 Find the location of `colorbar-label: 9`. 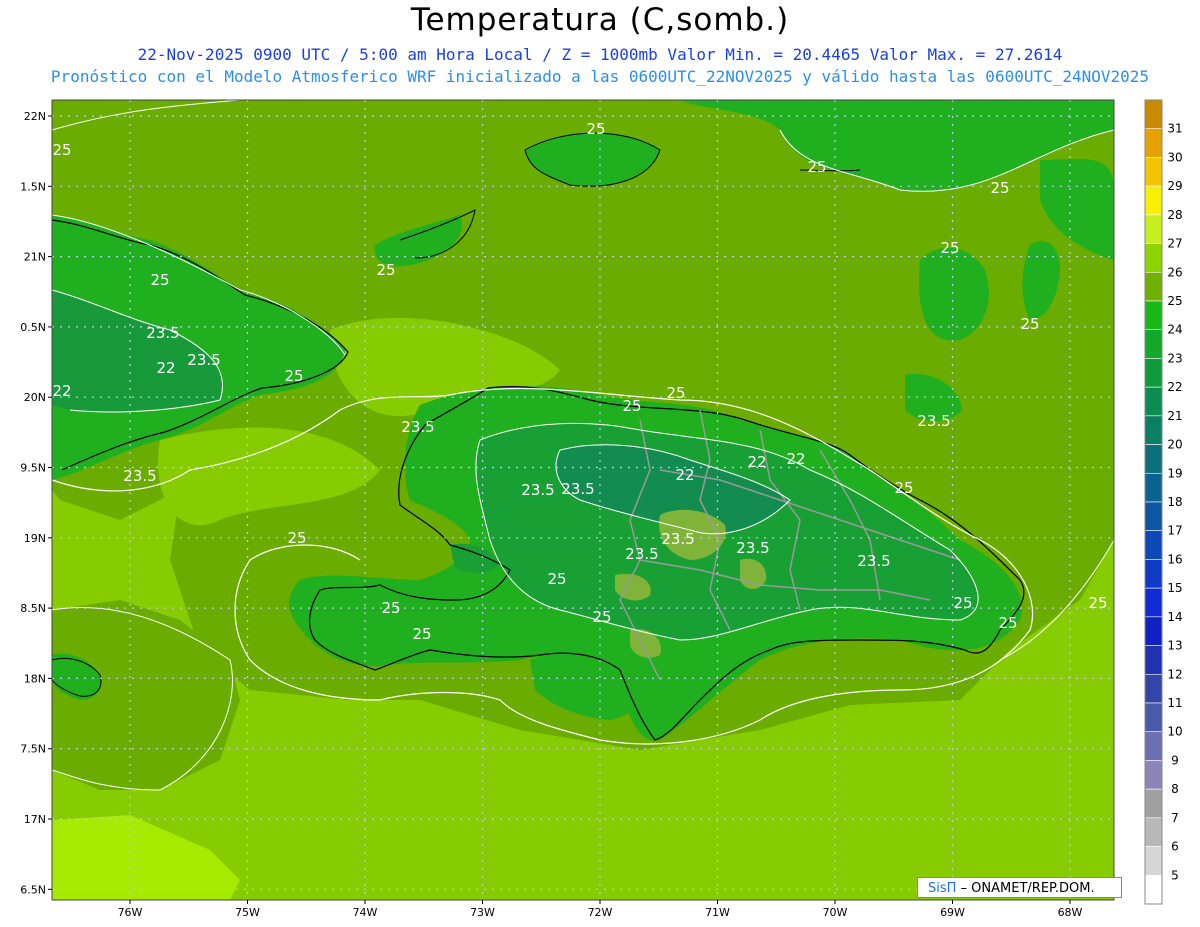

colorbar-label: 9 is located at coordinates (1175, 760).